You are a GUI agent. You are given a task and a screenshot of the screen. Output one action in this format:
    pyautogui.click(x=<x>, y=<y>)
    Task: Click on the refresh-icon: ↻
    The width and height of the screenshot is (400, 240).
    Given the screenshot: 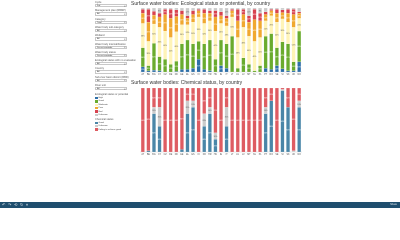 What is the action you would take?
    pyautogui.click(x=21, y=205)
    